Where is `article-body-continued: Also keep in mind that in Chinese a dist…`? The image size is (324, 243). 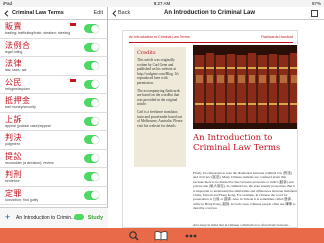 article-body-continued: Also keep in mind that in Chinese a dist… is located at coordinates (242, 225).